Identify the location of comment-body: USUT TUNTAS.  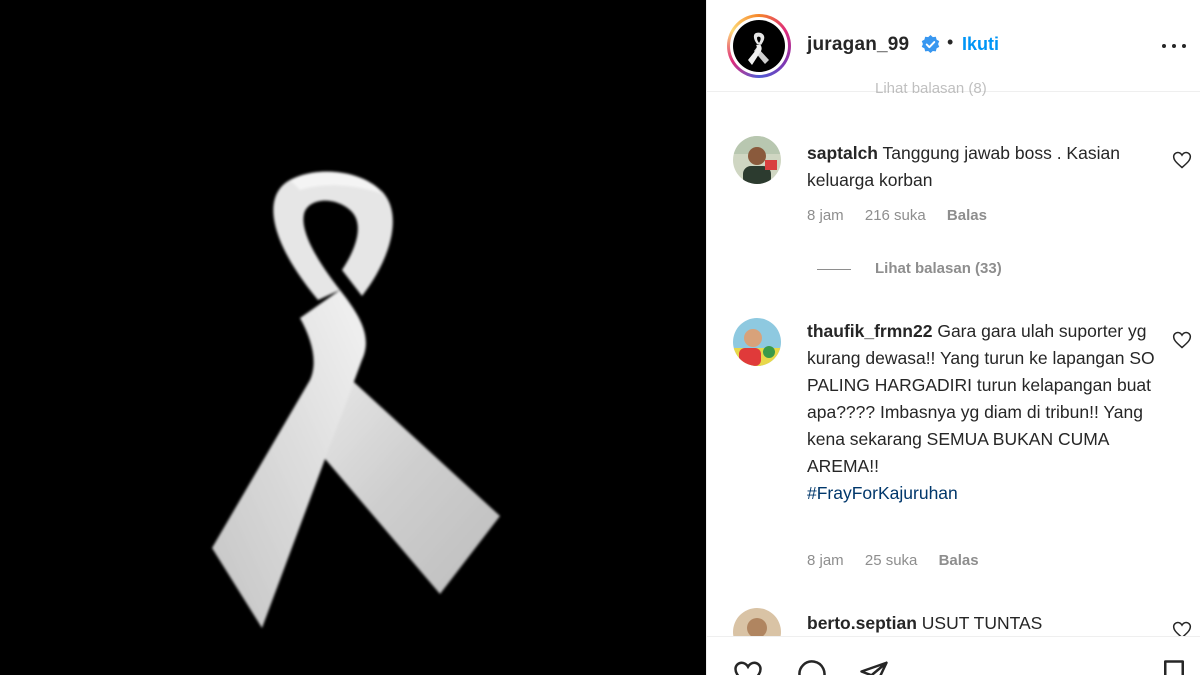
(982, 623).